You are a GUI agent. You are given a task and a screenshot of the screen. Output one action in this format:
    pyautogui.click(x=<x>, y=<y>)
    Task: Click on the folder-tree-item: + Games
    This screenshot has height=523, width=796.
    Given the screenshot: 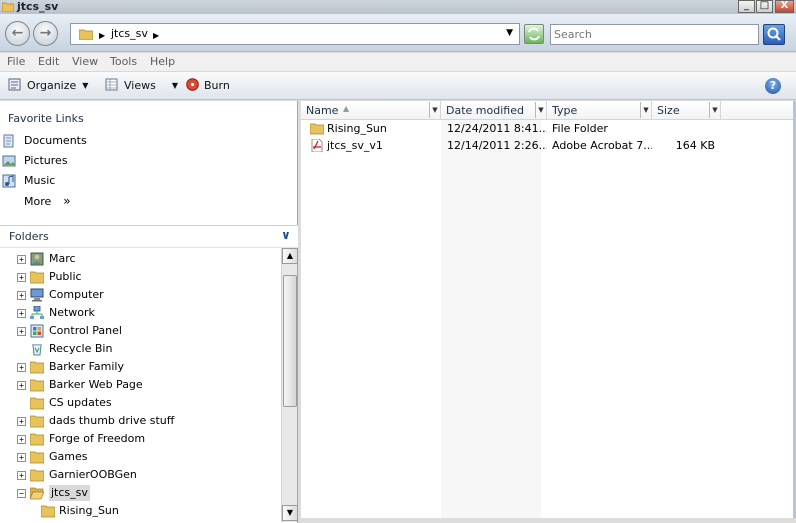 What is the action you would take?
    pyautogui.click(x=140, y=457)
    